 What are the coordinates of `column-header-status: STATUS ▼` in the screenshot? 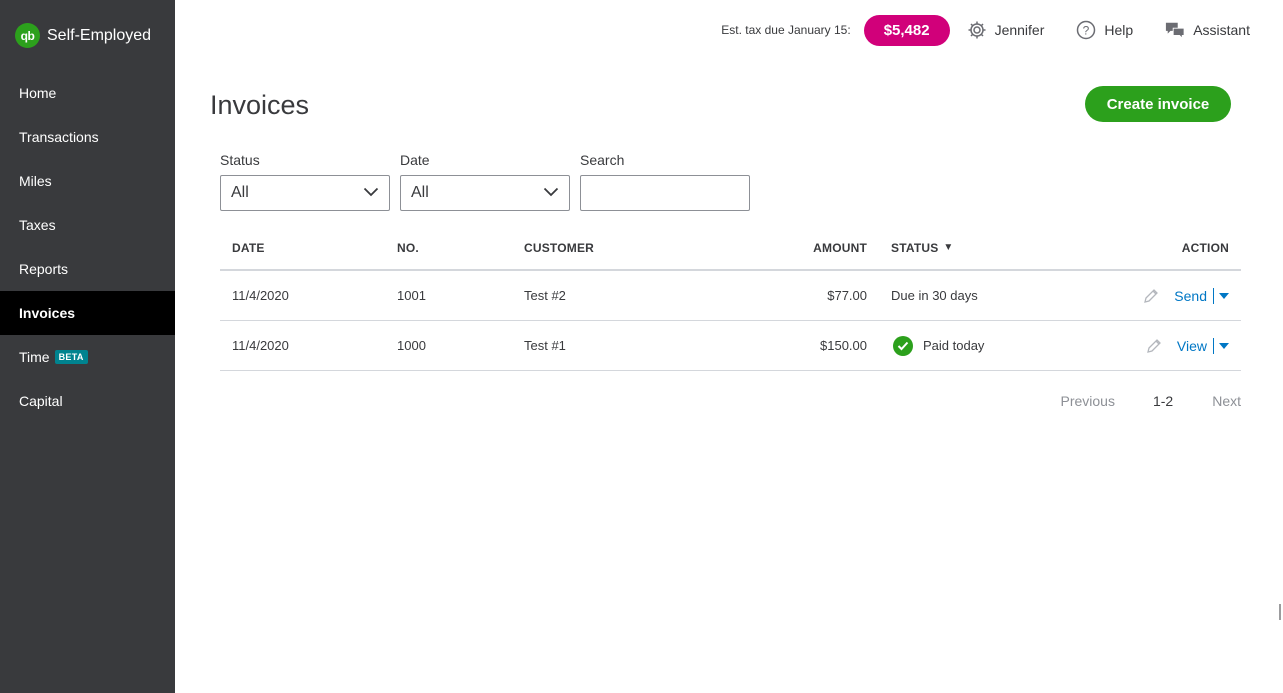 It's located at (922, 248).